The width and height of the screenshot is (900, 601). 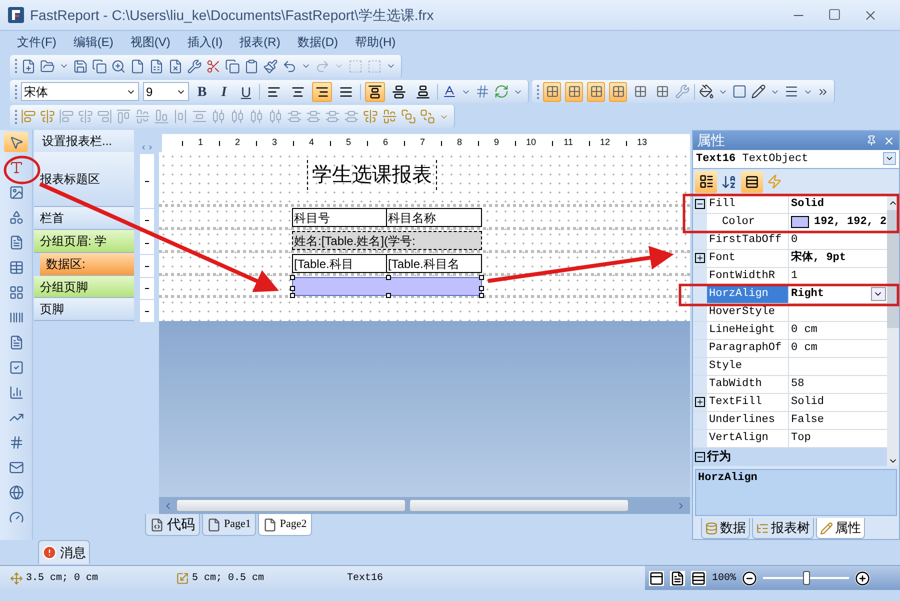 What do you see at coordinates (838, 222) in the screenshot?
I see `property-value: 192, 192, 2` at bounding box center [838, 222].